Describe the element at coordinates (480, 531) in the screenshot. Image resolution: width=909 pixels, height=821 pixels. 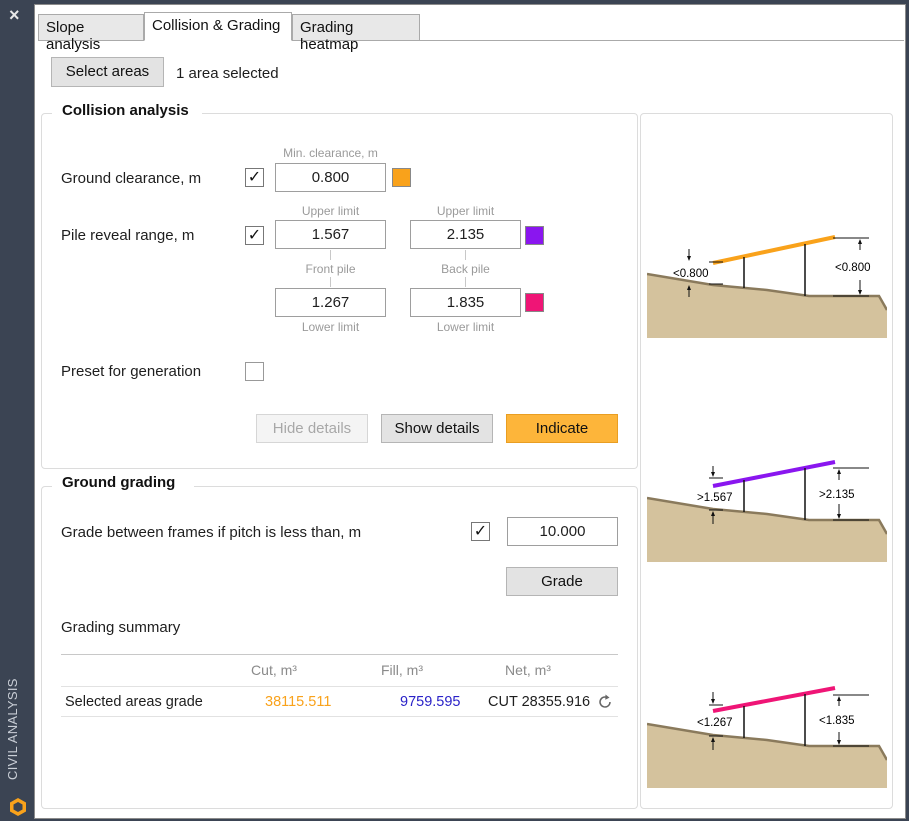
I see `pitch-threshold-checkbox: ✓` at that location.